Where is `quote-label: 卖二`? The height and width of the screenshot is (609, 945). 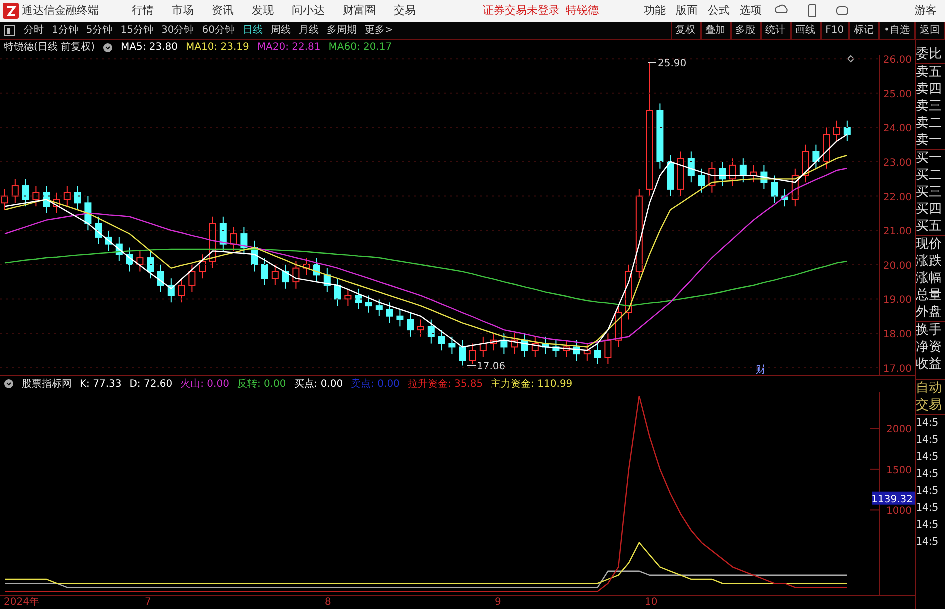 quote-label: 卖二 is located at coordinates (930, 123).